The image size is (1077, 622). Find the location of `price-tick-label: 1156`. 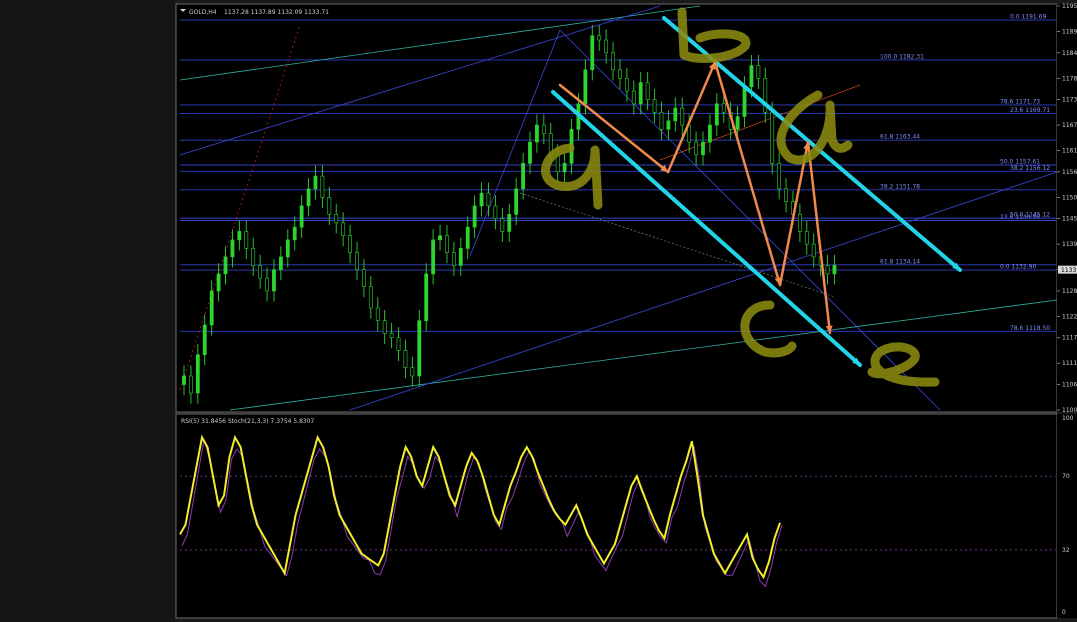

price-tick-label: 1156 is located at coordinates (1069, 172).